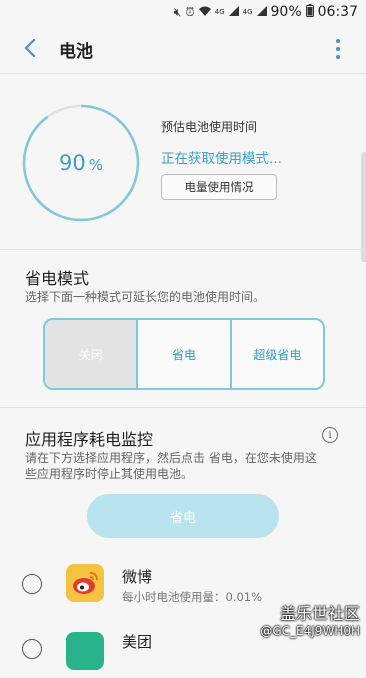 This screenshot has height=678, width=366. What do you see at coordinates (233, 12) in the screenshot?
I see `signal-4g-icon` at bounding box center [233, 12].